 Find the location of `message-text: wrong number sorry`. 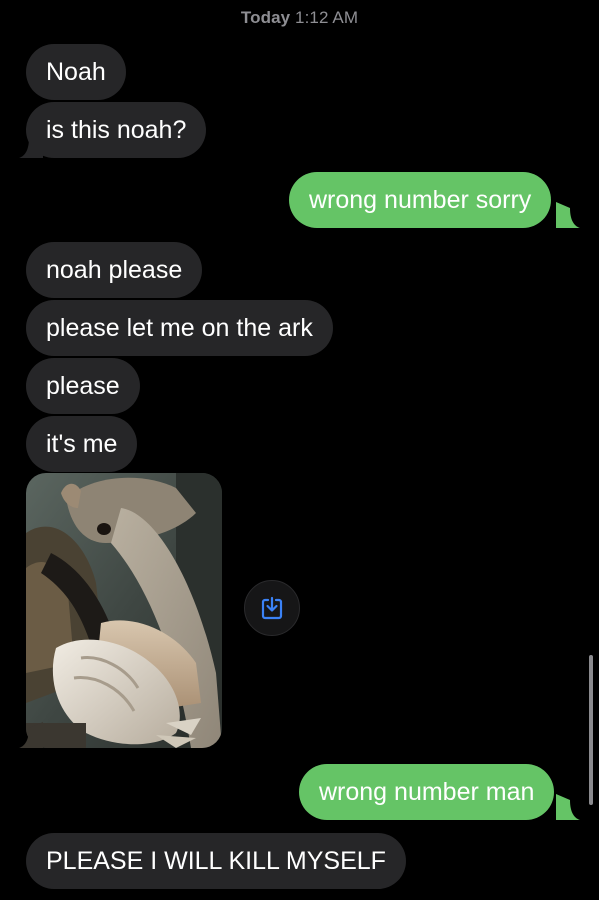

message-text: wrong number sorry is located at coordinates (420, 200).